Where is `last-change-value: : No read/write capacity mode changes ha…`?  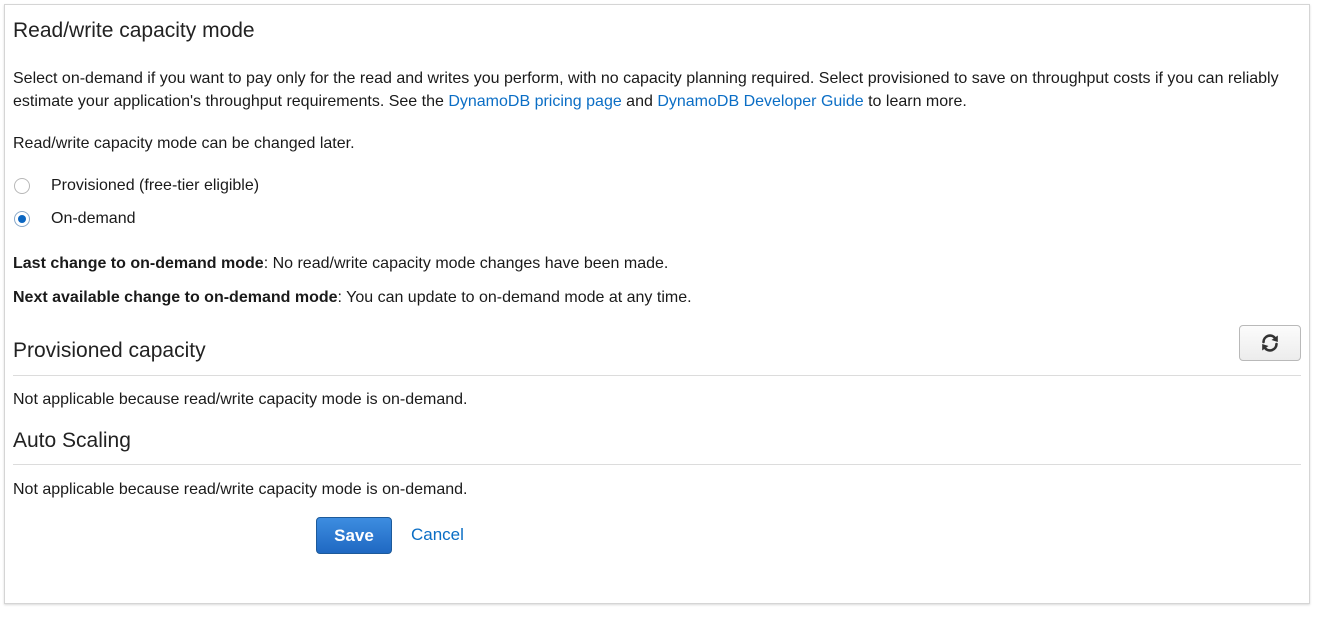
last-change-value: : No read/write capacity mode changes ha… is located at coordinates (466, 263).